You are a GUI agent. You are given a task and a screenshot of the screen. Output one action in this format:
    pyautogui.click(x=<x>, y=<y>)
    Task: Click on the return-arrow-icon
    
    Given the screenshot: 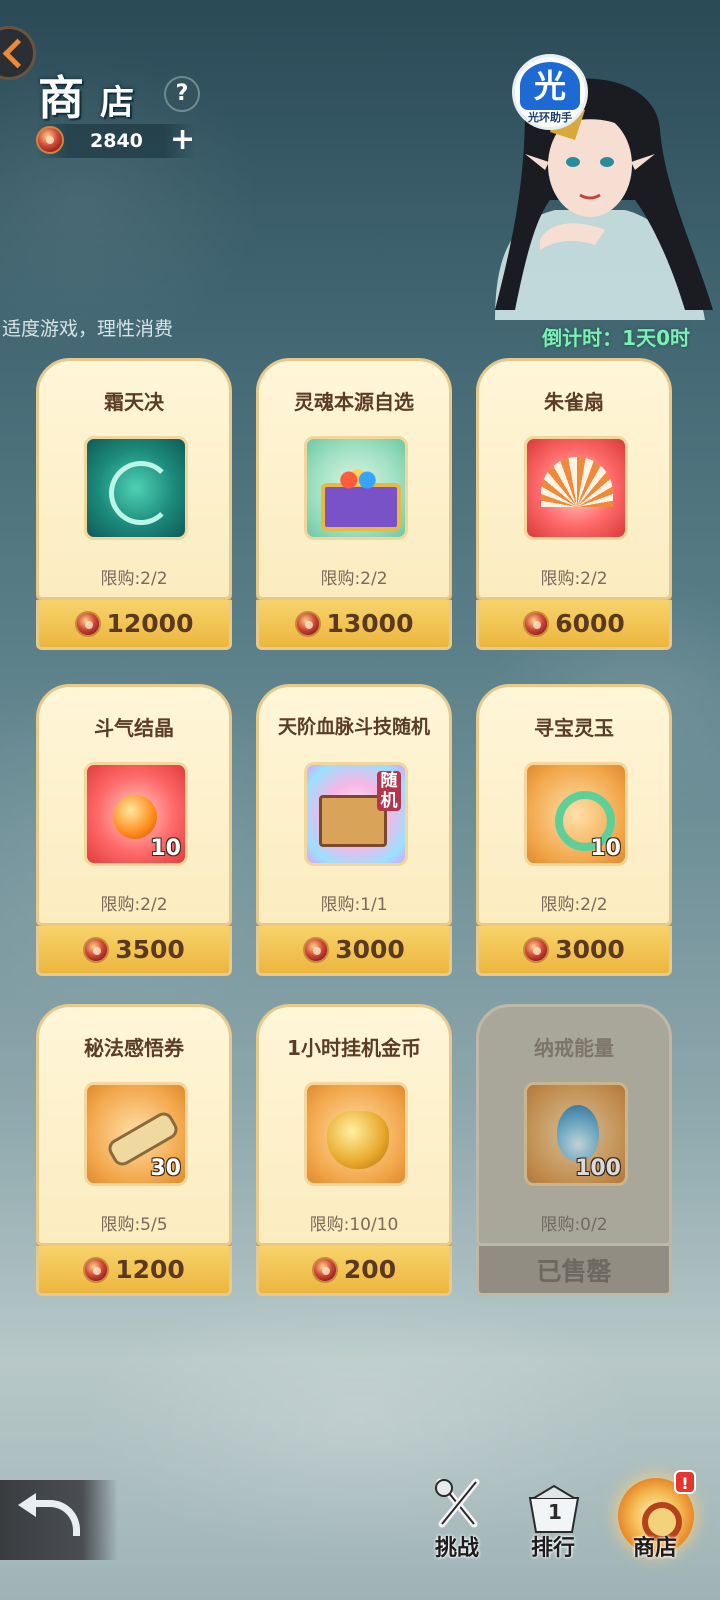 What is the action you would take?
    pyautogui.click(x=49, y=1514)
    